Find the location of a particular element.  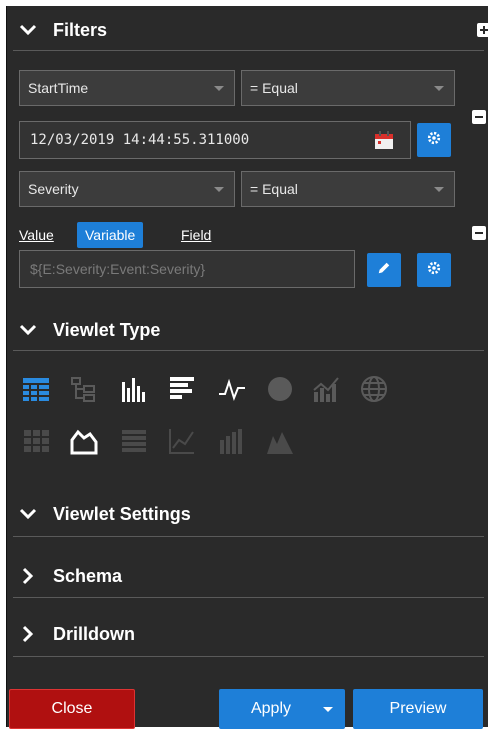

grid-table-icon is located at coordinates (36, 389).